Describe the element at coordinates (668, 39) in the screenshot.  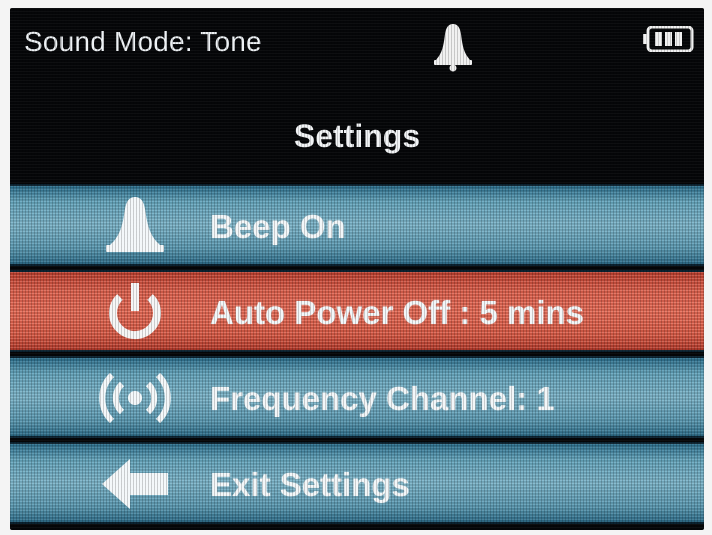
I see `battery-icon` at that location.